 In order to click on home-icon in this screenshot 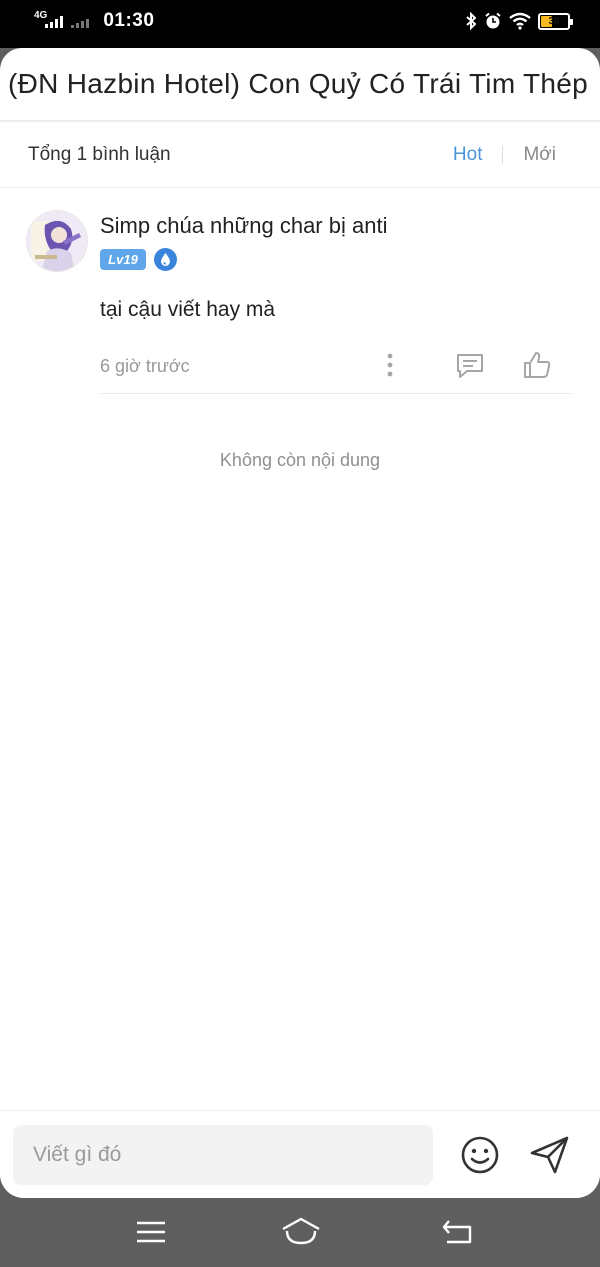, I will do `click(301, 1231)`.